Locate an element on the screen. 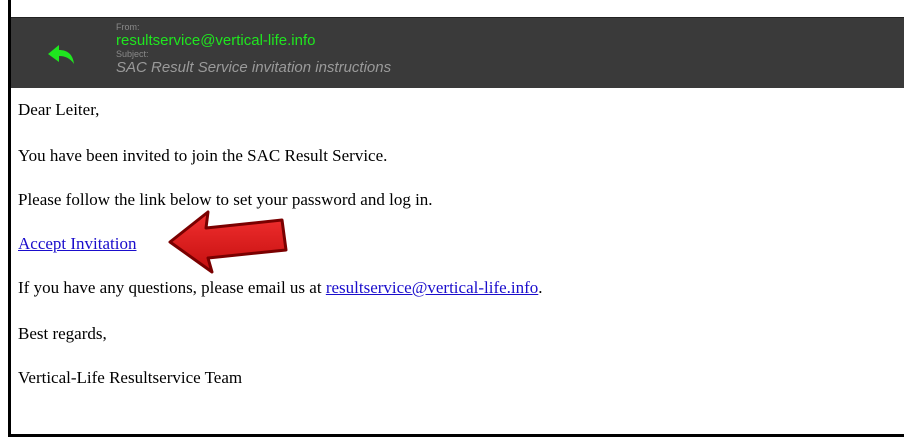 The image size is (904, 441). subject-label: Subject: is located at coordinates (132, 54).